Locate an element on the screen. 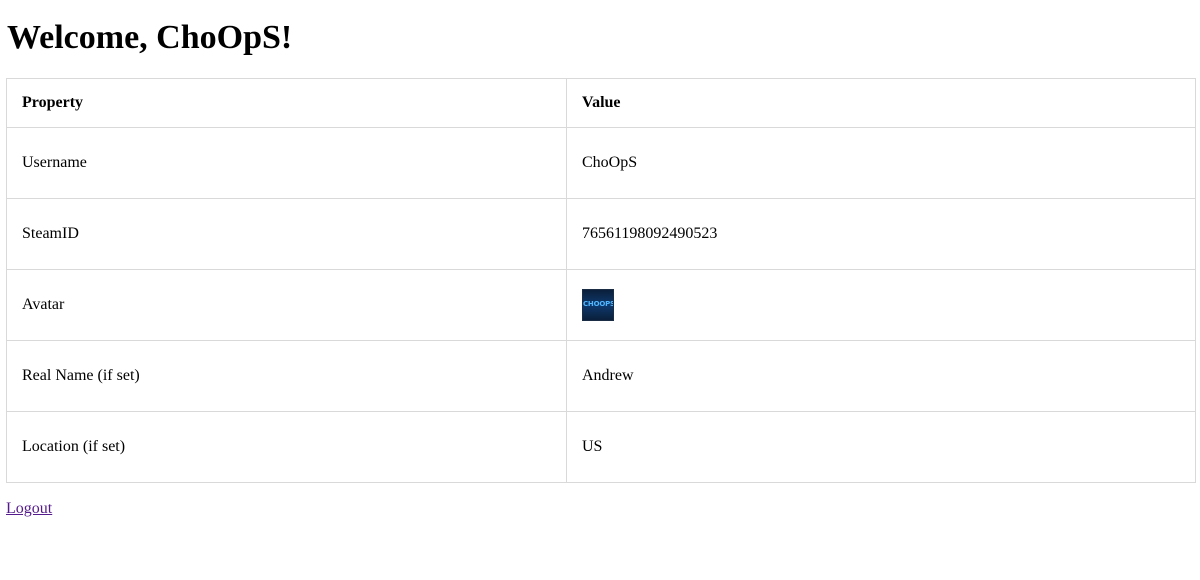 The width and height of the screenshot is (1200, 580). property-cell-real-name: Real Name (if set) is located at coordinates (286, 376).